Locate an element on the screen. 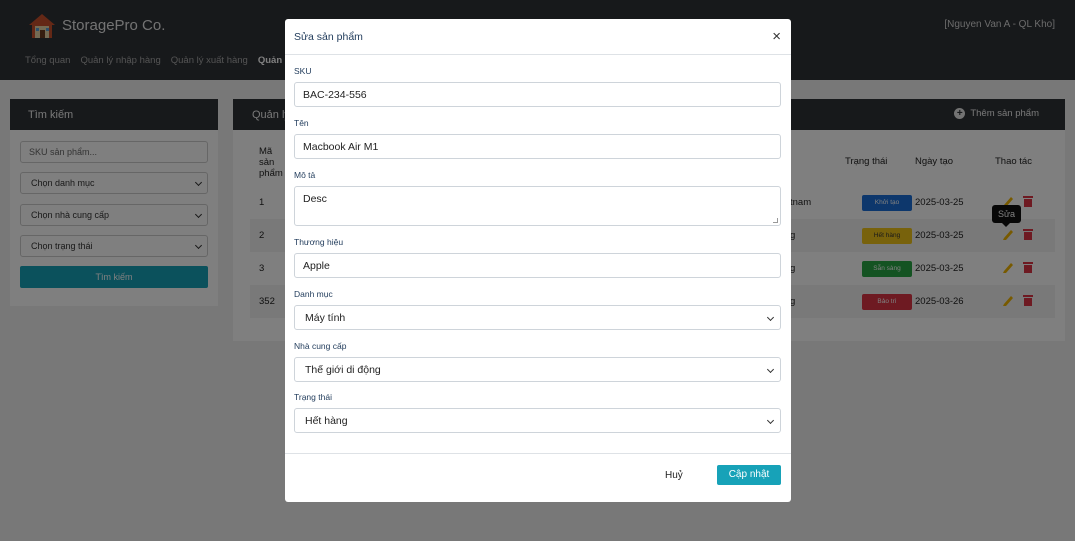 The height and width of the screenshot is (541, 1075). category-label: Danh mục is located at coordinates (313, 294).